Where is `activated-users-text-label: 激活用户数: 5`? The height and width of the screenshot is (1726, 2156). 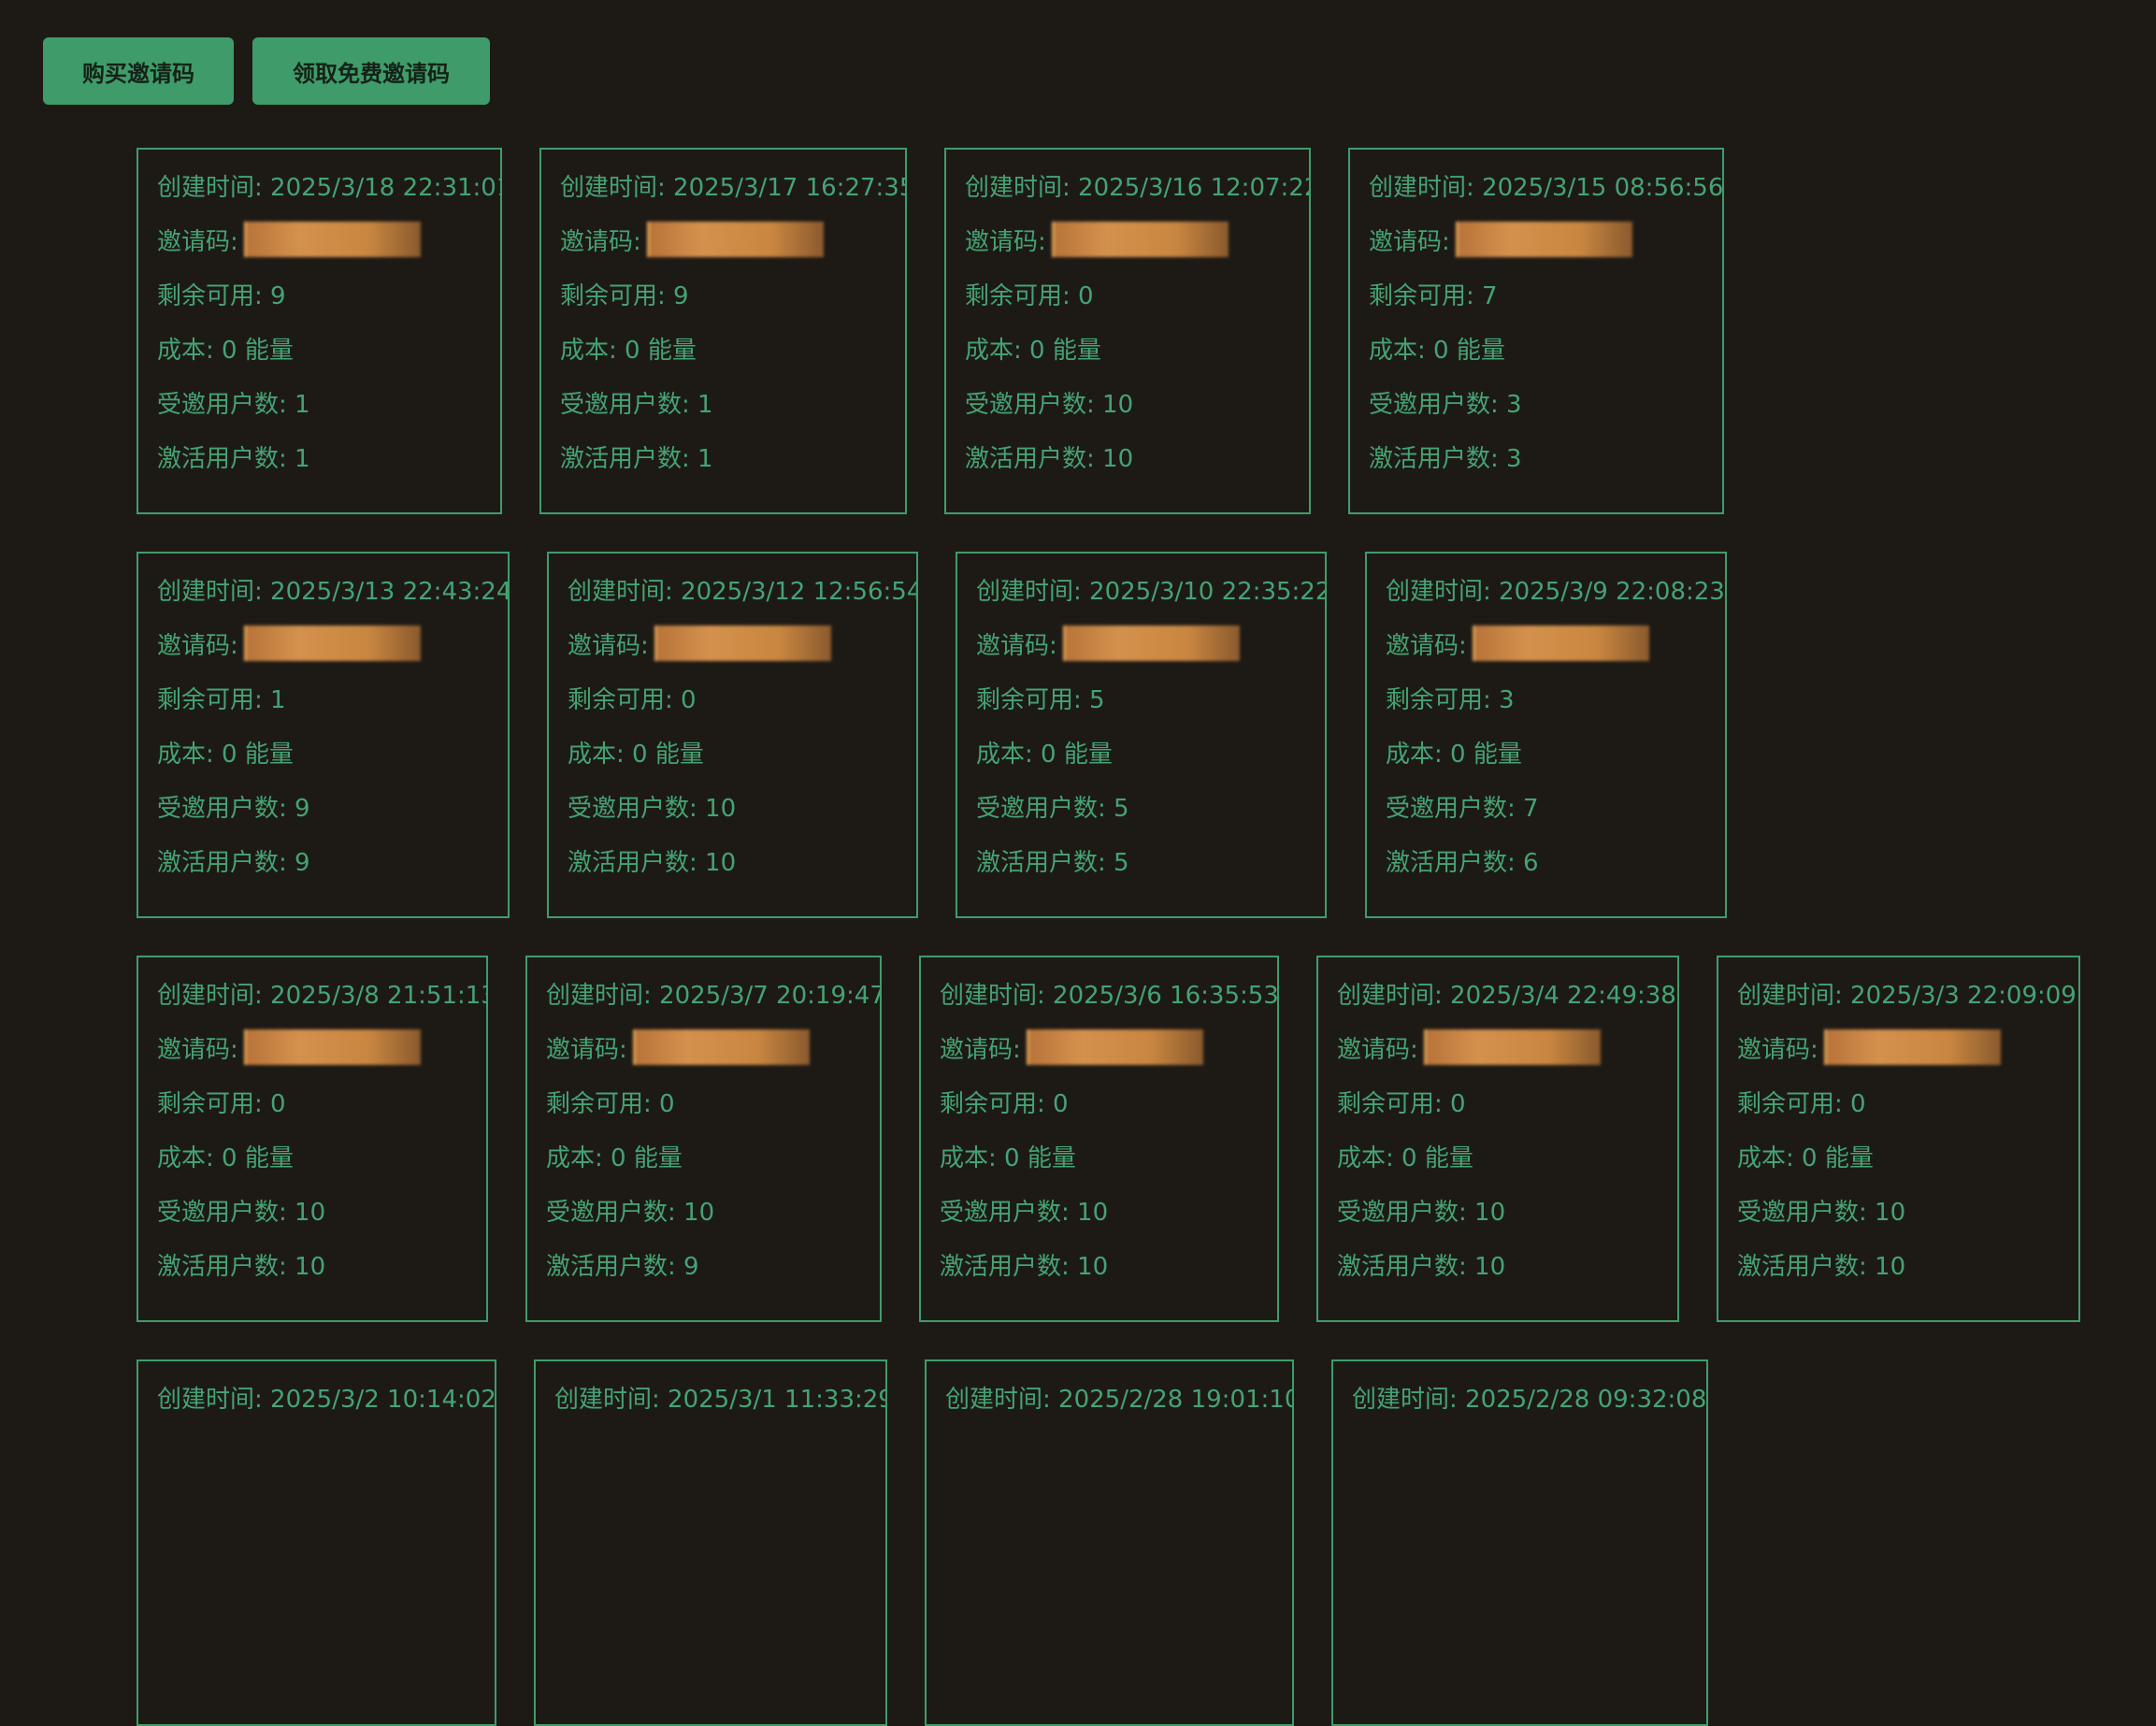
activated-users-text-label: 激活用户数: 5 is located at coordinates (1052, 862).